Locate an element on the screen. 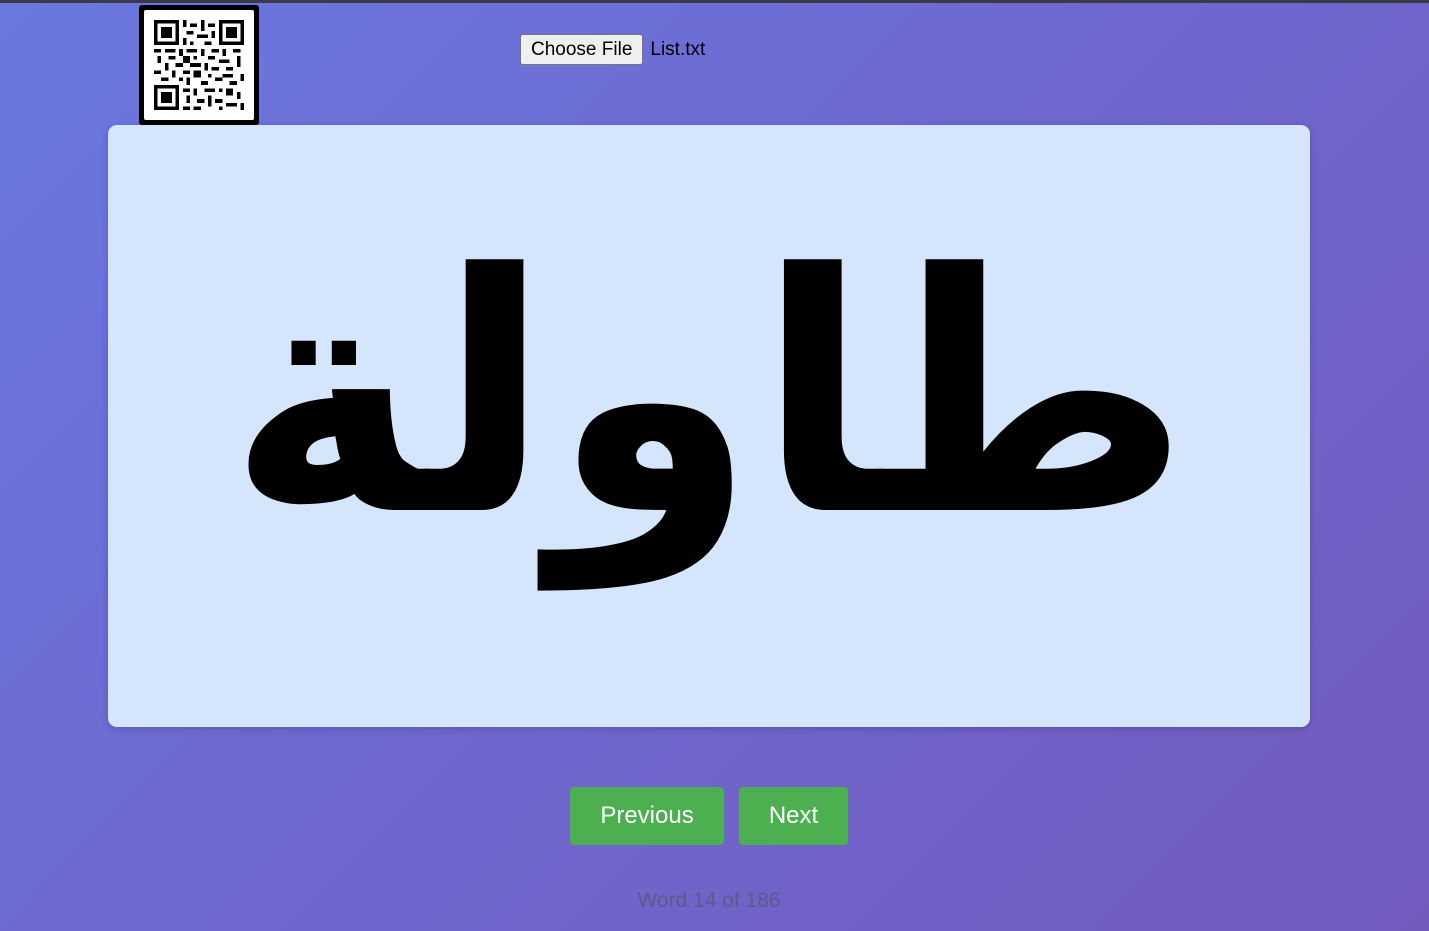  qr-code-frame is located at coordinates (199, 65).